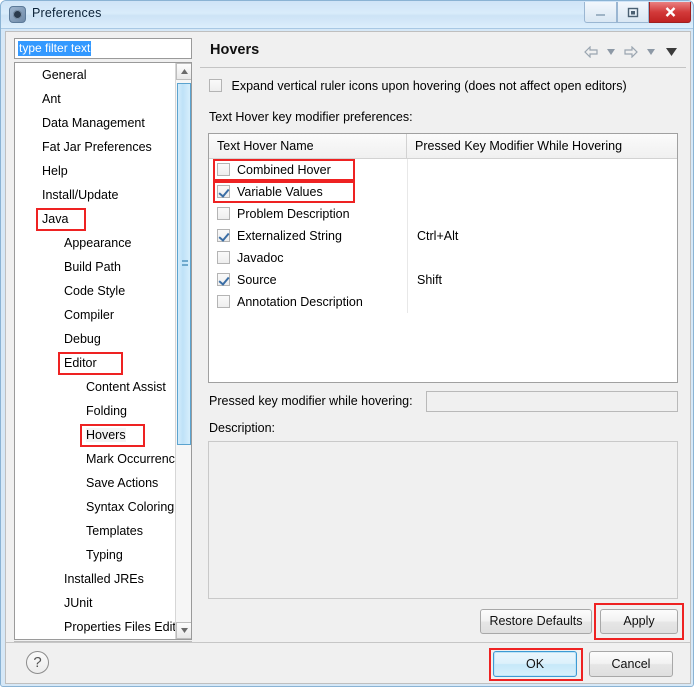 The height and width of the screenshot is (687, 694). I want to click on tree-item-ant: Ant, so click(95, 99).